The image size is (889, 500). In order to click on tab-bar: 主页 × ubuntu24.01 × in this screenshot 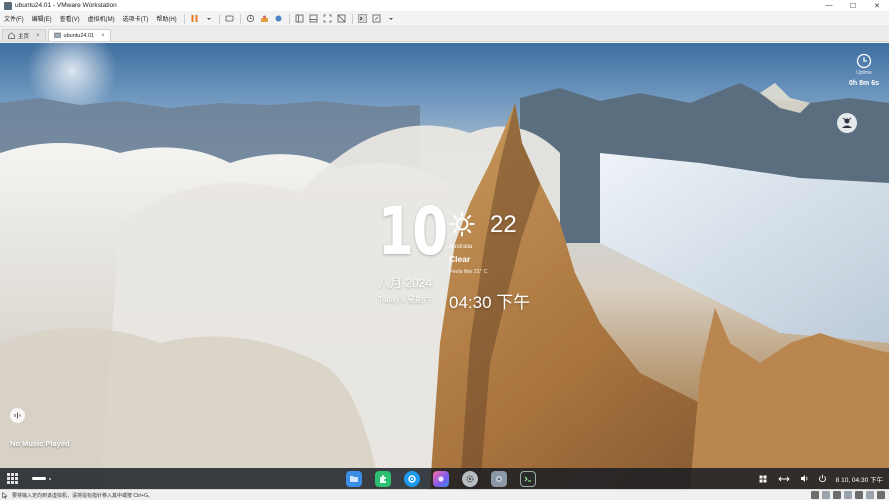, I will do `click(444, 35)`.